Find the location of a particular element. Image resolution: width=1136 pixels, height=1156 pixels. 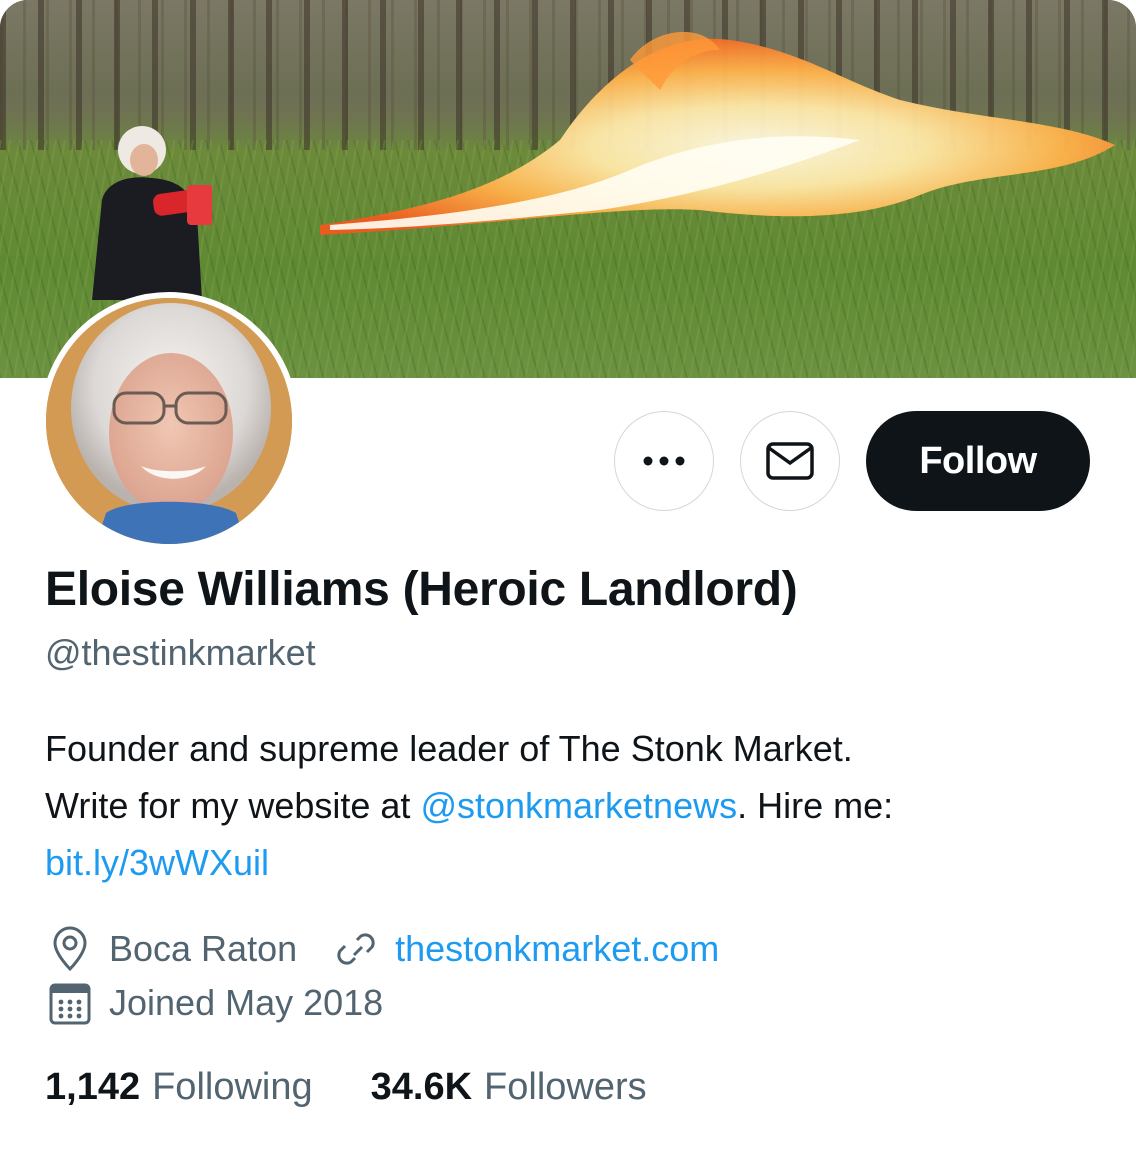

profile-handle: @thestinkmarket is located at coordinates (180, 652).